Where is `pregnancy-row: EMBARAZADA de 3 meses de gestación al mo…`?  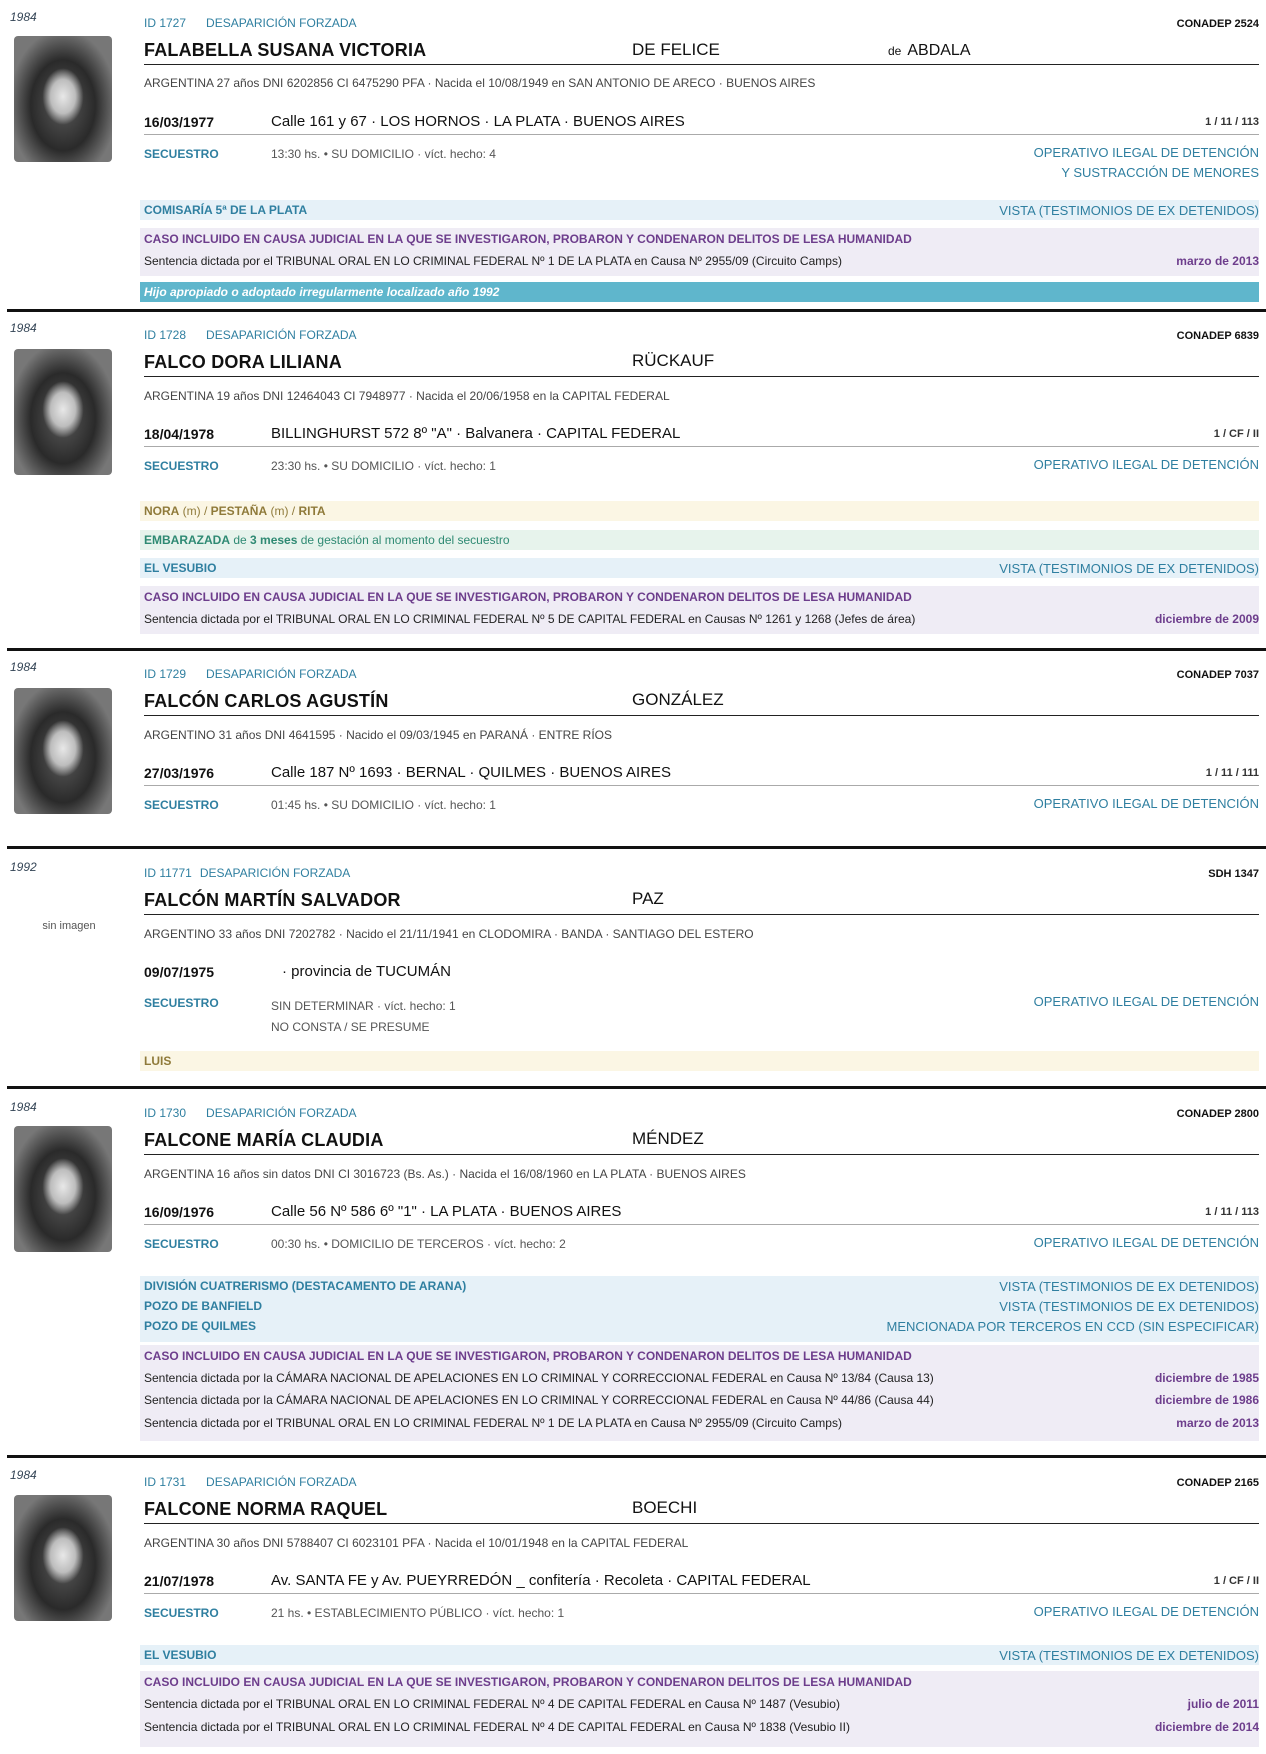
pregnancy-row: EMBARAZADA de 3 meses de gestación al mo… is located at coordinates (699, 540).